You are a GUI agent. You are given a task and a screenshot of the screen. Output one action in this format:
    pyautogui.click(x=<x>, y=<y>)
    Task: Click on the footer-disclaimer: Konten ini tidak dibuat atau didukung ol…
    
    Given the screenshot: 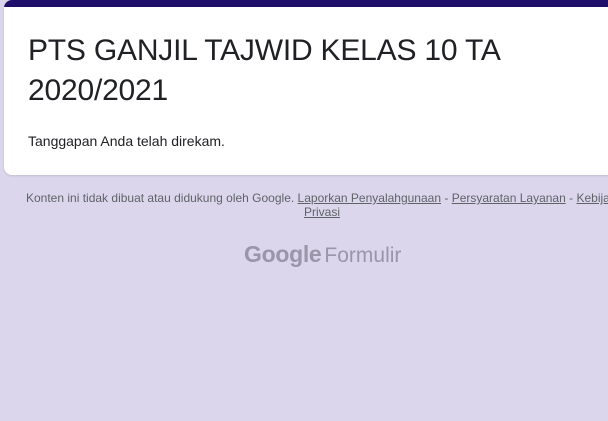 What is the action you would take?
    pyautogui.click(x=317, y=198)
    